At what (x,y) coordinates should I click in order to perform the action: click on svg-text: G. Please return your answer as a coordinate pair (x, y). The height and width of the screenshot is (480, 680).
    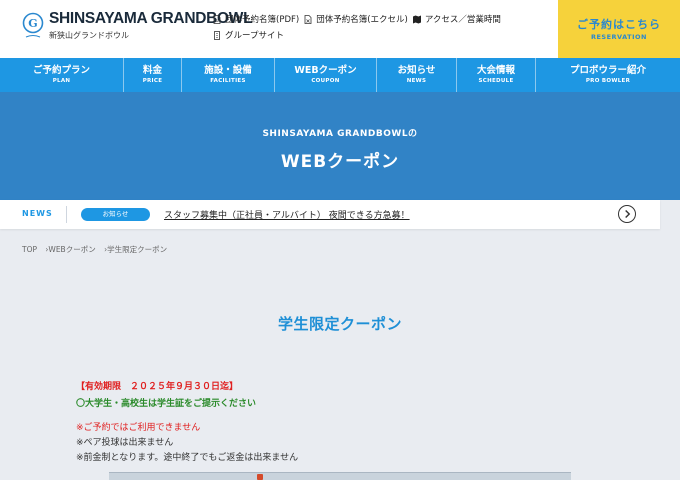
    Looking at the image, I should click on (32, 23).